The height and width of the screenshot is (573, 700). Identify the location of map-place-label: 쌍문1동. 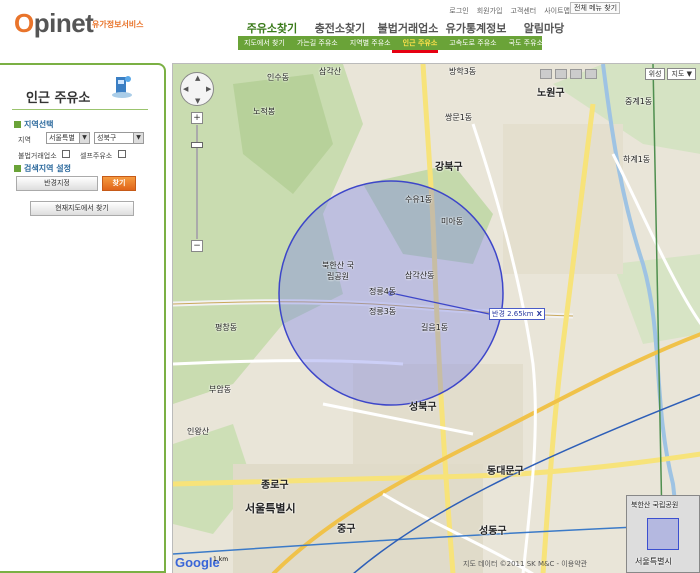
(459, 117).